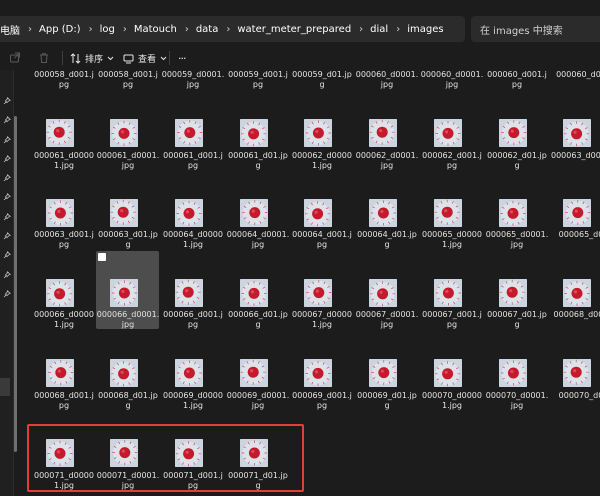 This screenshot has width=600, height=496. Describe the element at coordinates (452, 240) in the screenshot. I see `file-name-label: 000065_d00001.jpg` at that location.